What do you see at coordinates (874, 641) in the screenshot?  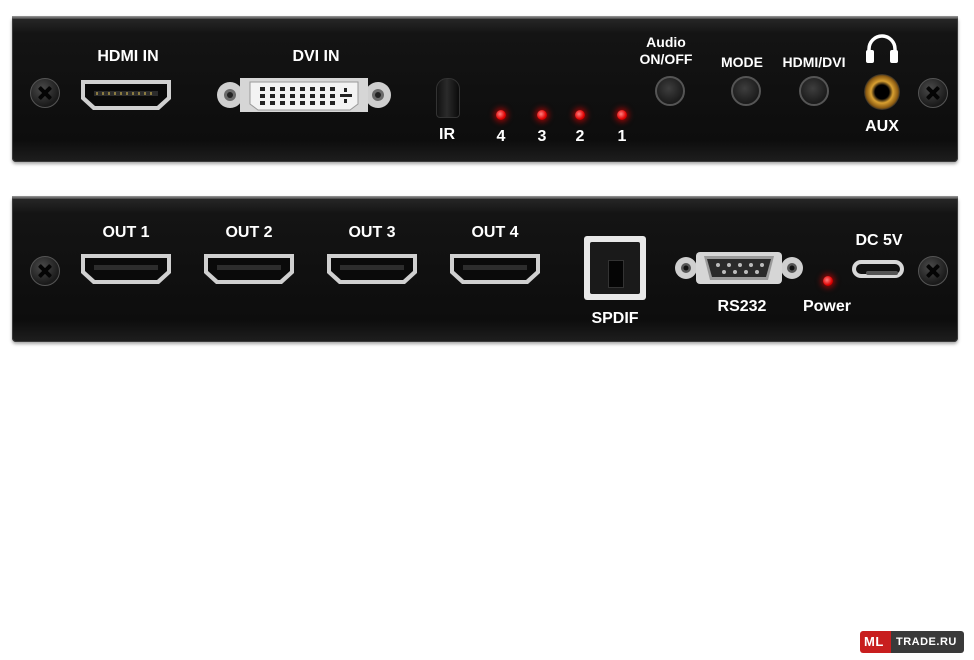 I see `watermark-logo-left: ML` at bounding box center [874, 641].